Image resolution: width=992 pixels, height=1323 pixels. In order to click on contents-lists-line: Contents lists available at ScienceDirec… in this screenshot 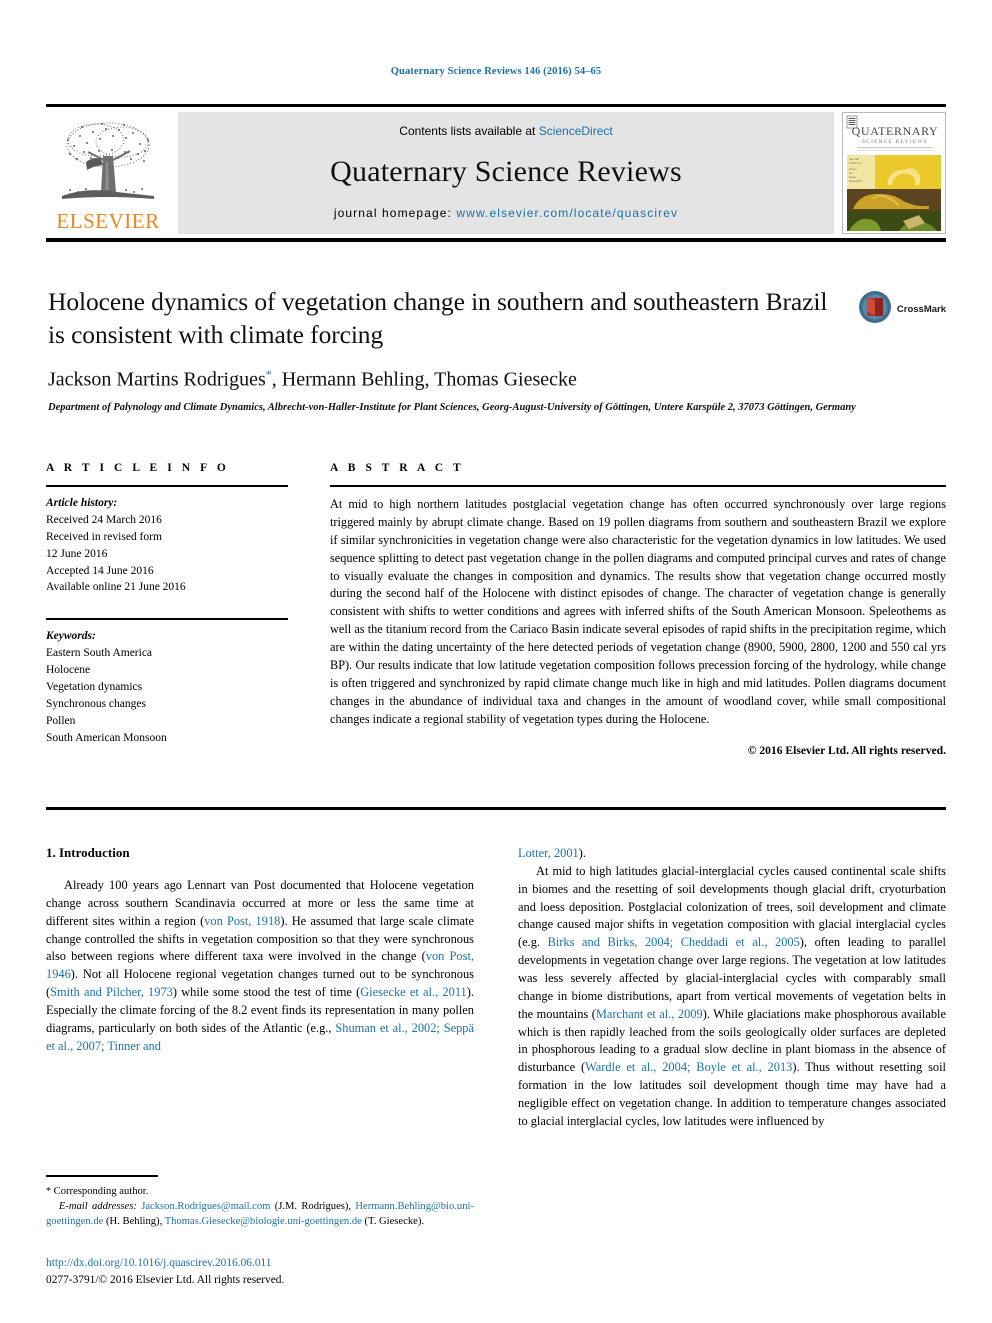, I will do `click(505, 131)`.